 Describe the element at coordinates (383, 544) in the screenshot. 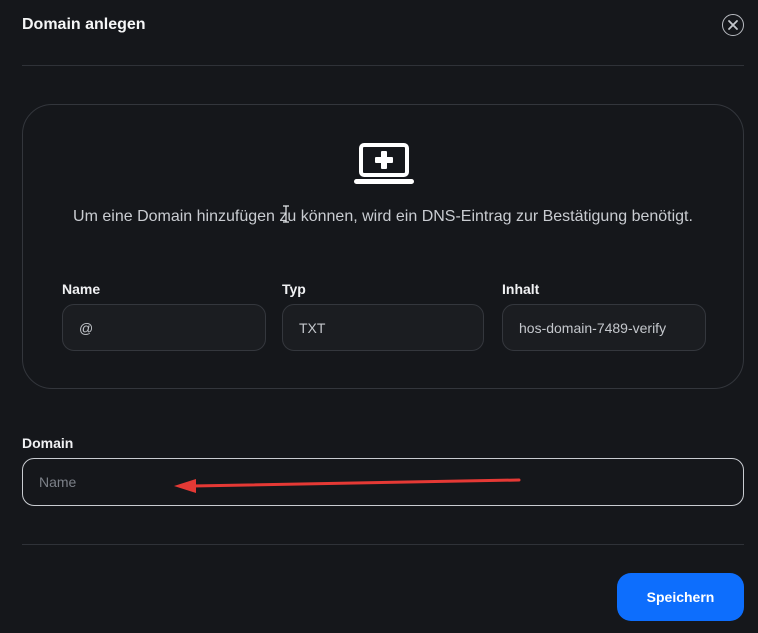

I see `footer-divider` at that location.